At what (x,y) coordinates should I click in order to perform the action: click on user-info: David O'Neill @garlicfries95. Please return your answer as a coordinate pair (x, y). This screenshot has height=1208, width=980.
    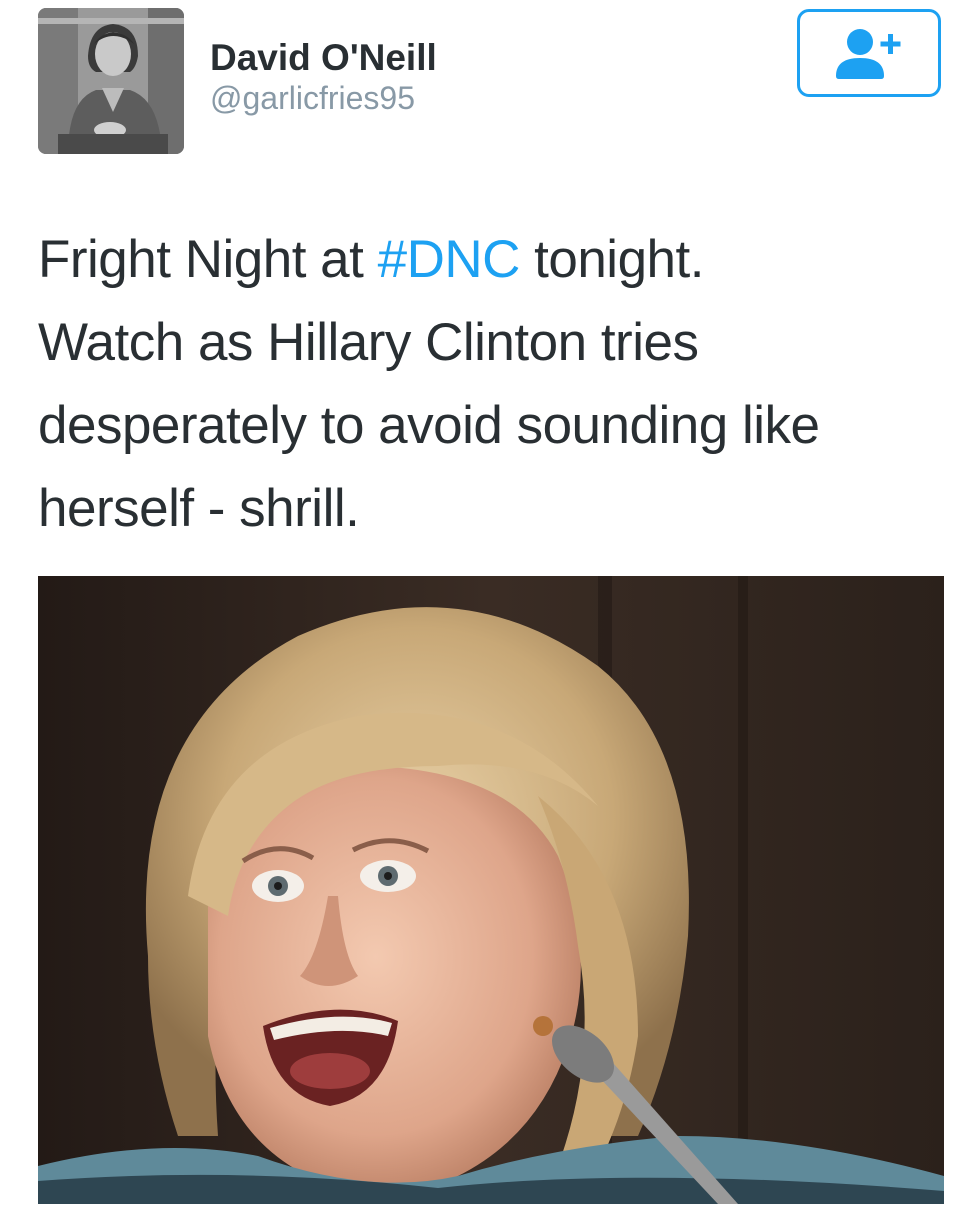
    Looking at the image, I should click on (323, 77).